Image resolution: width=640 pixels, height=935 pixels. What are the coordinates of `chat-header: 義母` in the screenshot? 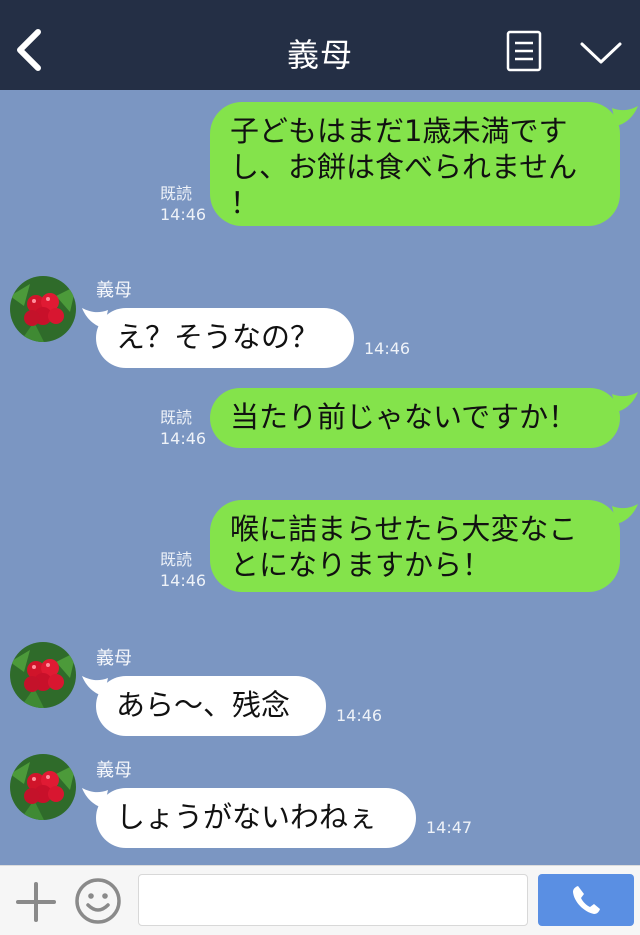 It's located at (320, 45).